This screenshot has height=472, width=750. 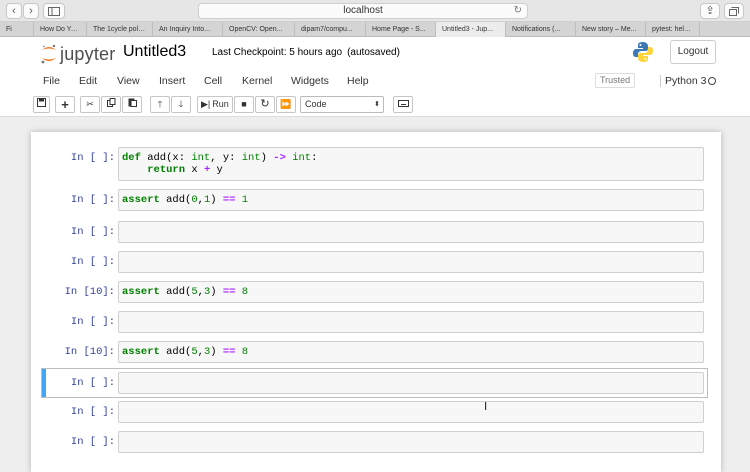 I want to click on jupyter-wordmark: jupyter, so click(x=88, y=53).